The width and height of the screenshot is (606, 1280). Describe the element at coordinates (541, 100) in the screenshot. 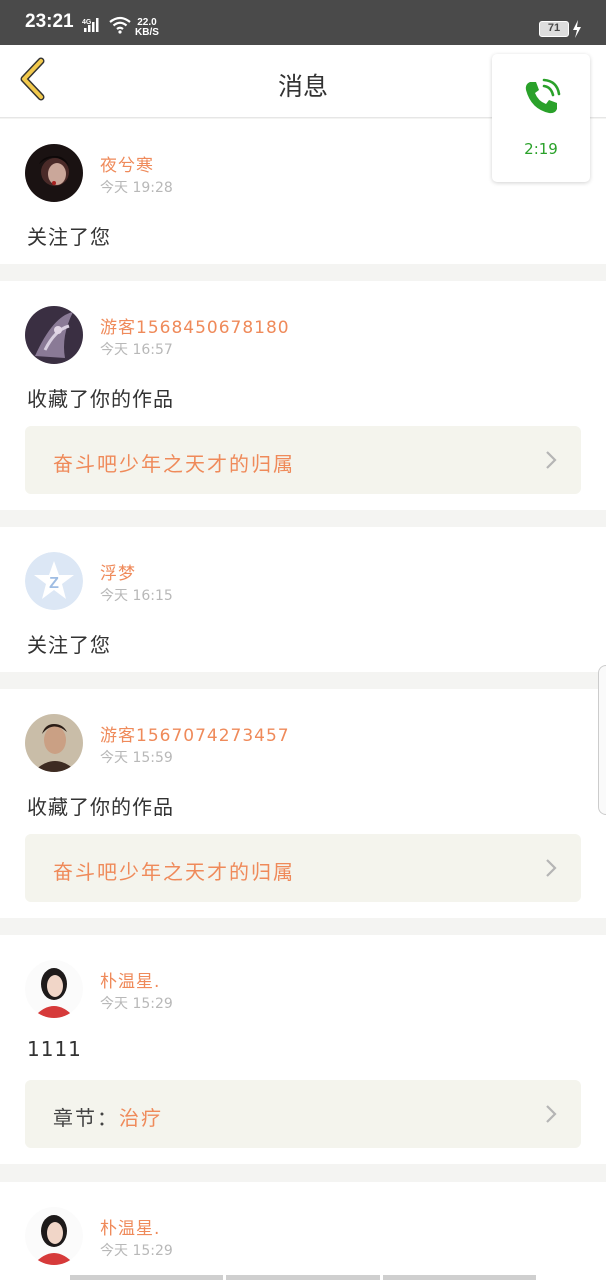

I see `phone-icon` at that location.